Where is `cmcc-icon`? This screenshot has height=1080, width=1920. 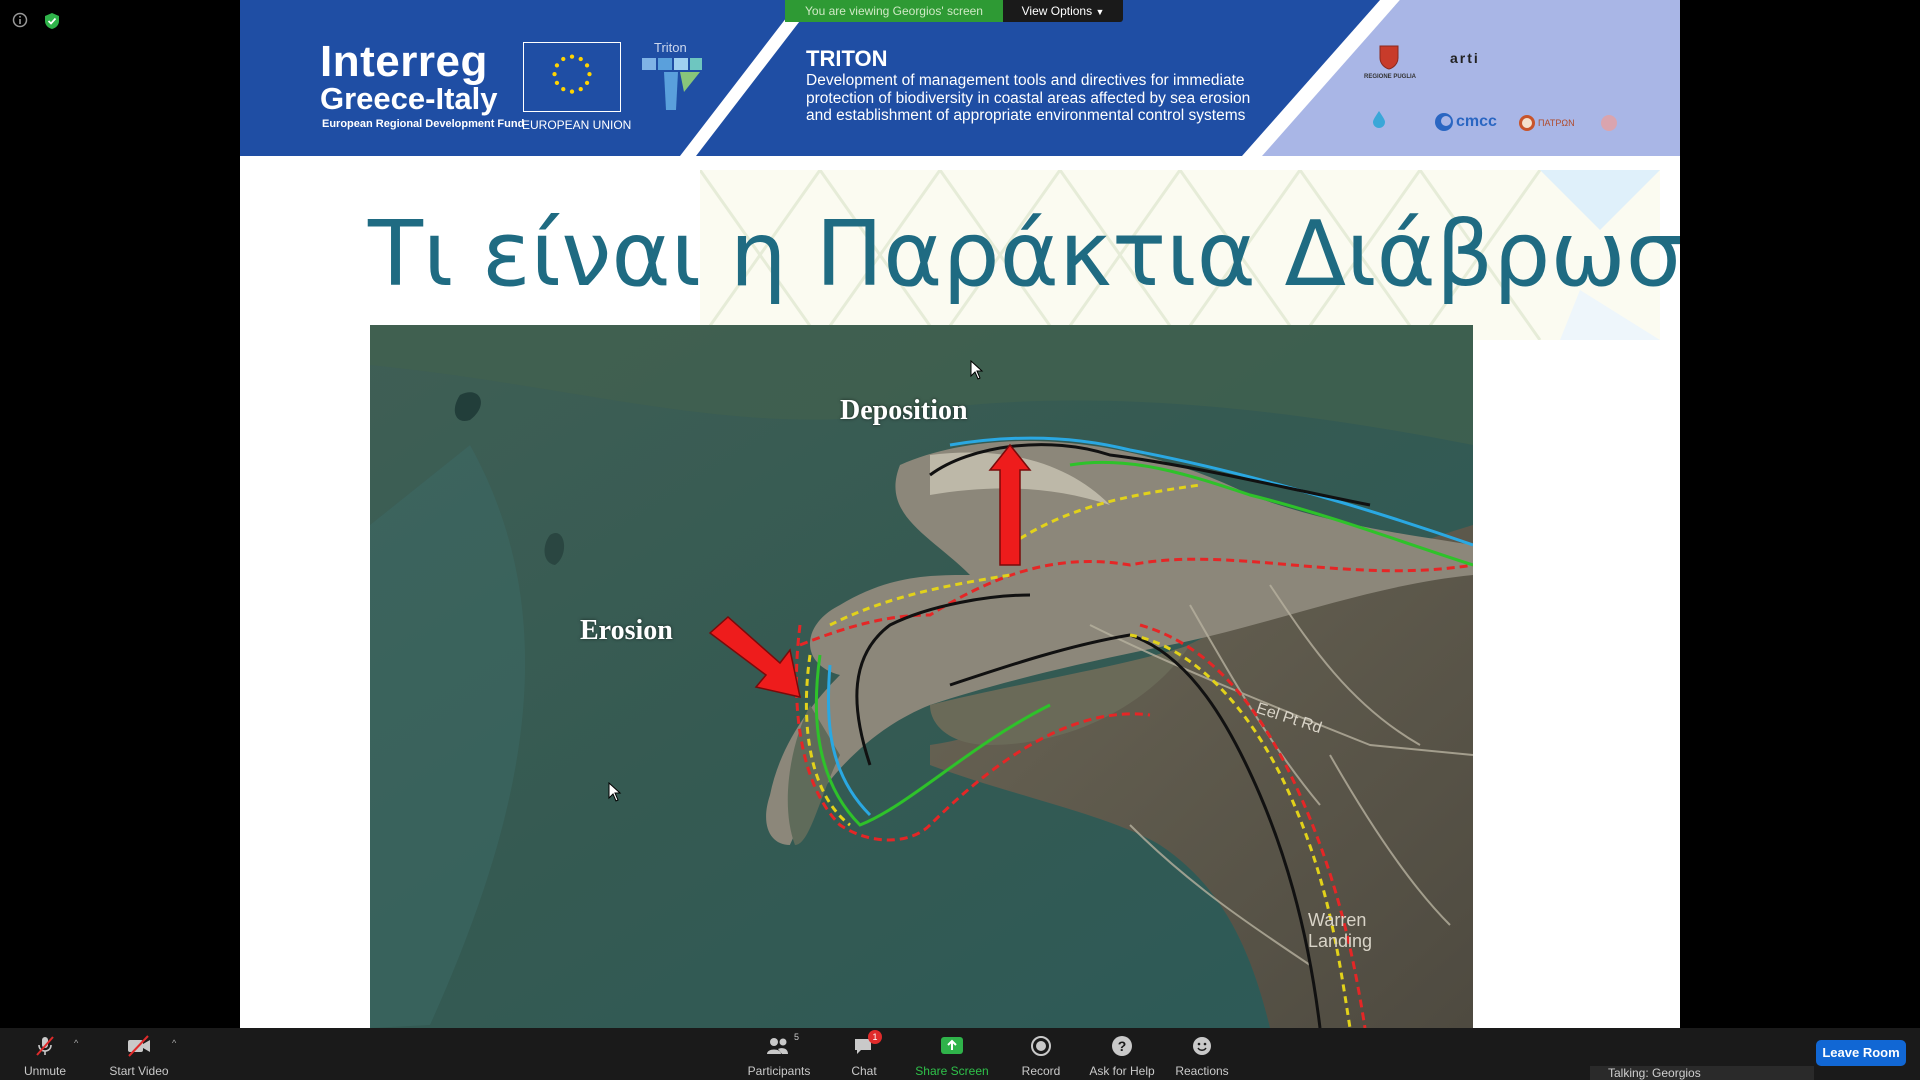
cmcc-icon is located at coordinates (1444, 122).